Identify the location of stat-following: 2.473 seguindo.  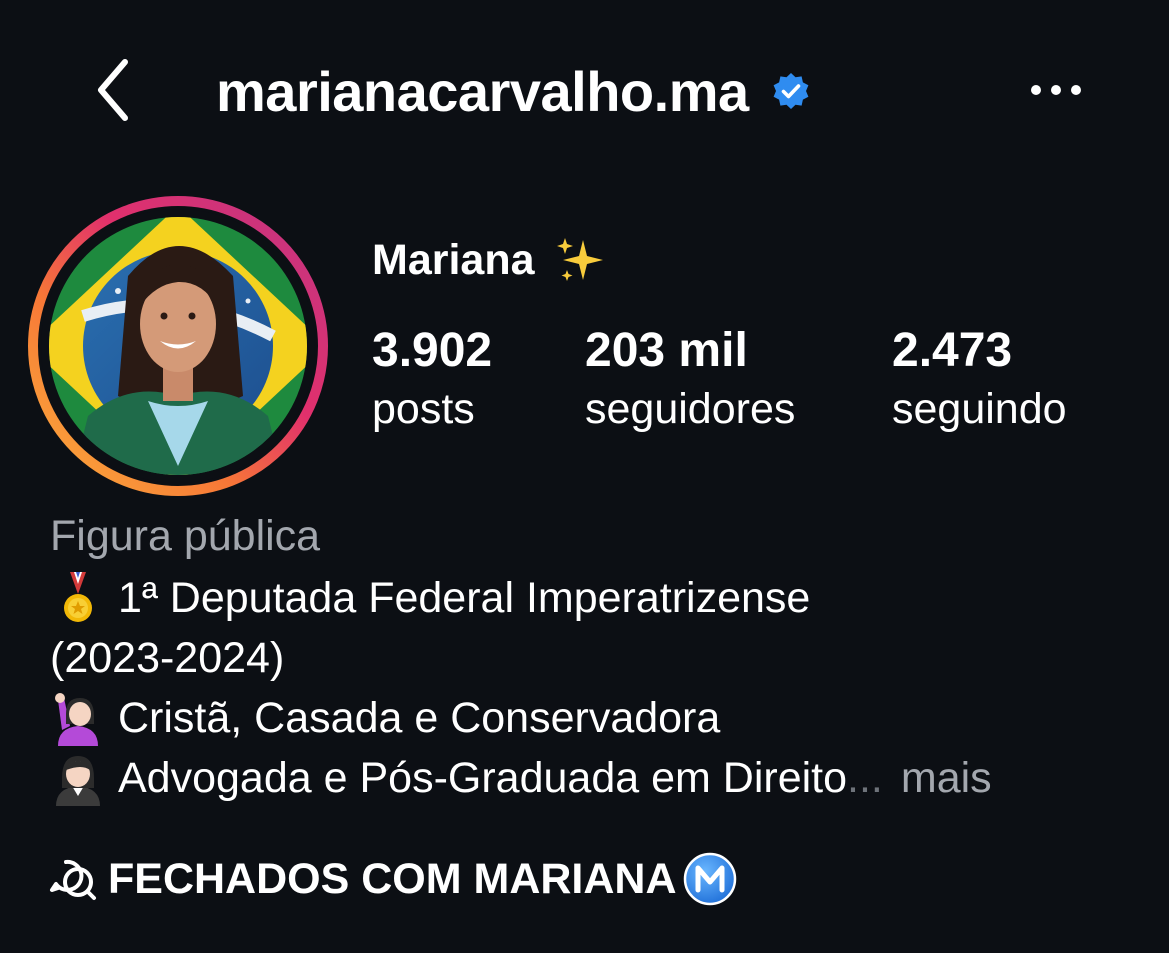
(979, 380).